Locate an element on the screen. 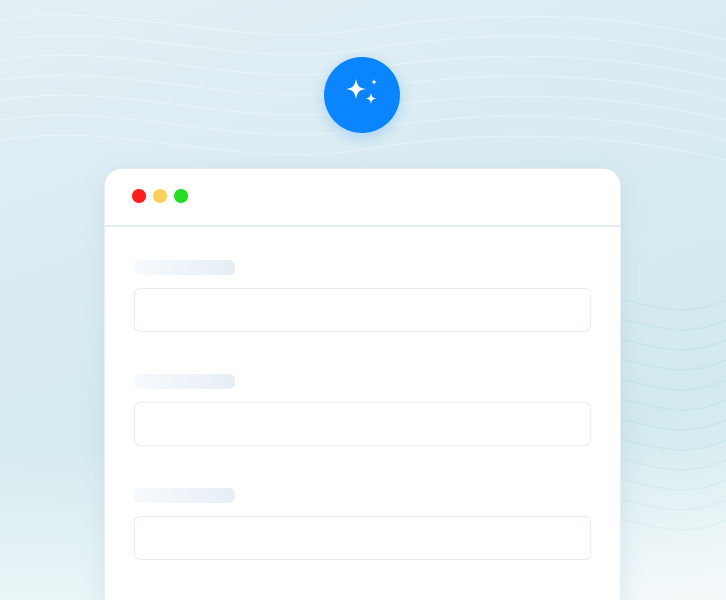 This screenshot has width=726, height=600. window-titlebar is located at coordinates (362, 198).